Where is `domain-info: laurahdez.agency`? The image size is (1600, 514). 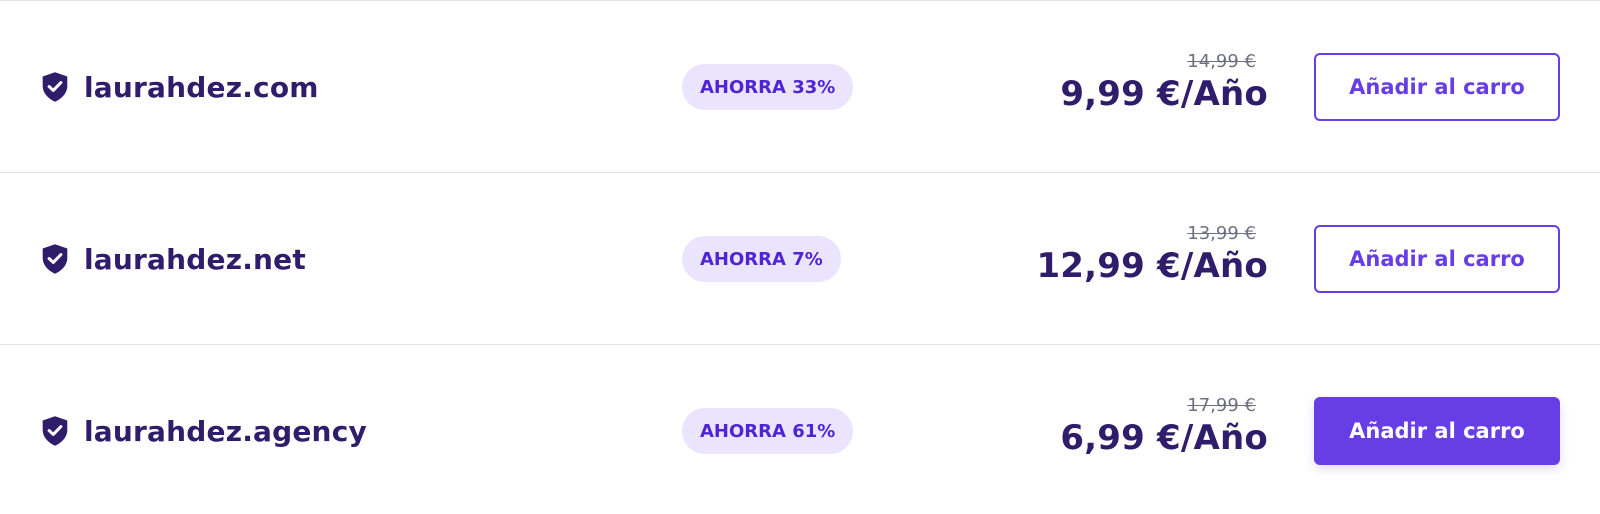
domain-info: laurahdez.agency is located at coordinates (203, 431).